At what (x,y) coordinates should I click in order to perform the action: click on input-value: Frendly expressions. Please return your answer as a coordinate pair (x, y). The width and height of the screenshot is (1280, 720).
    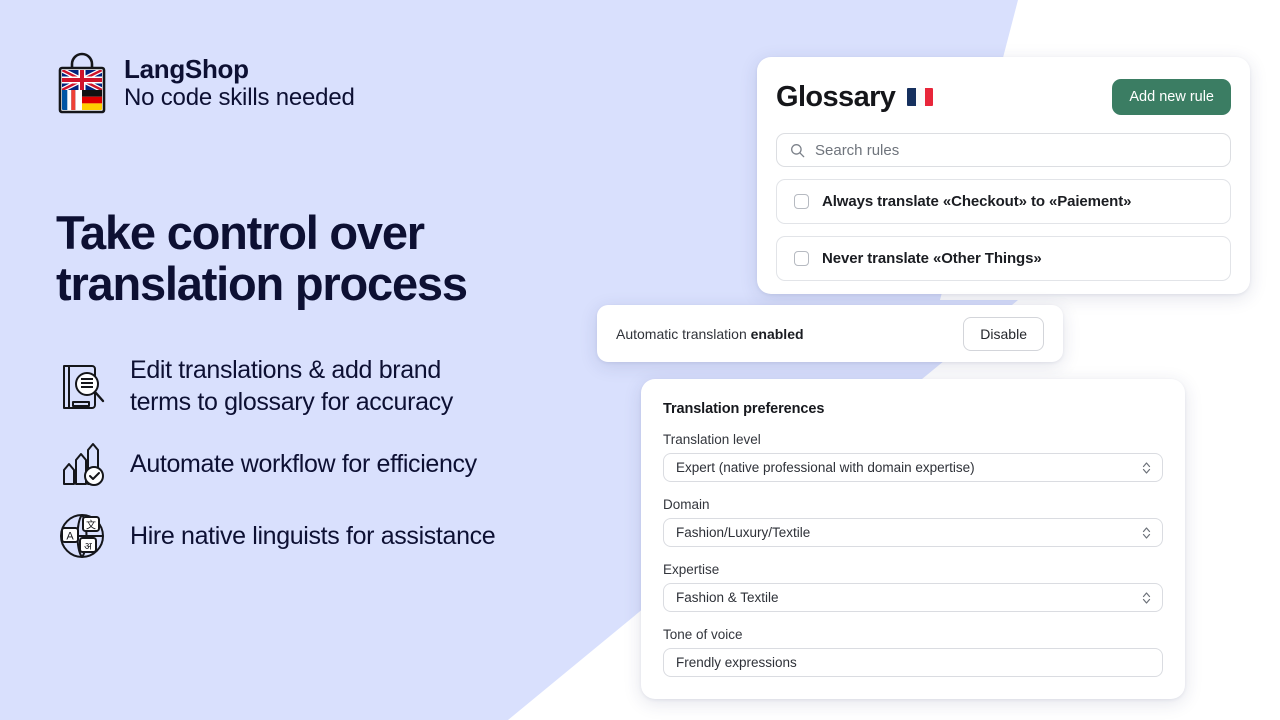
    Looking at the image, I should click on (736, 662).